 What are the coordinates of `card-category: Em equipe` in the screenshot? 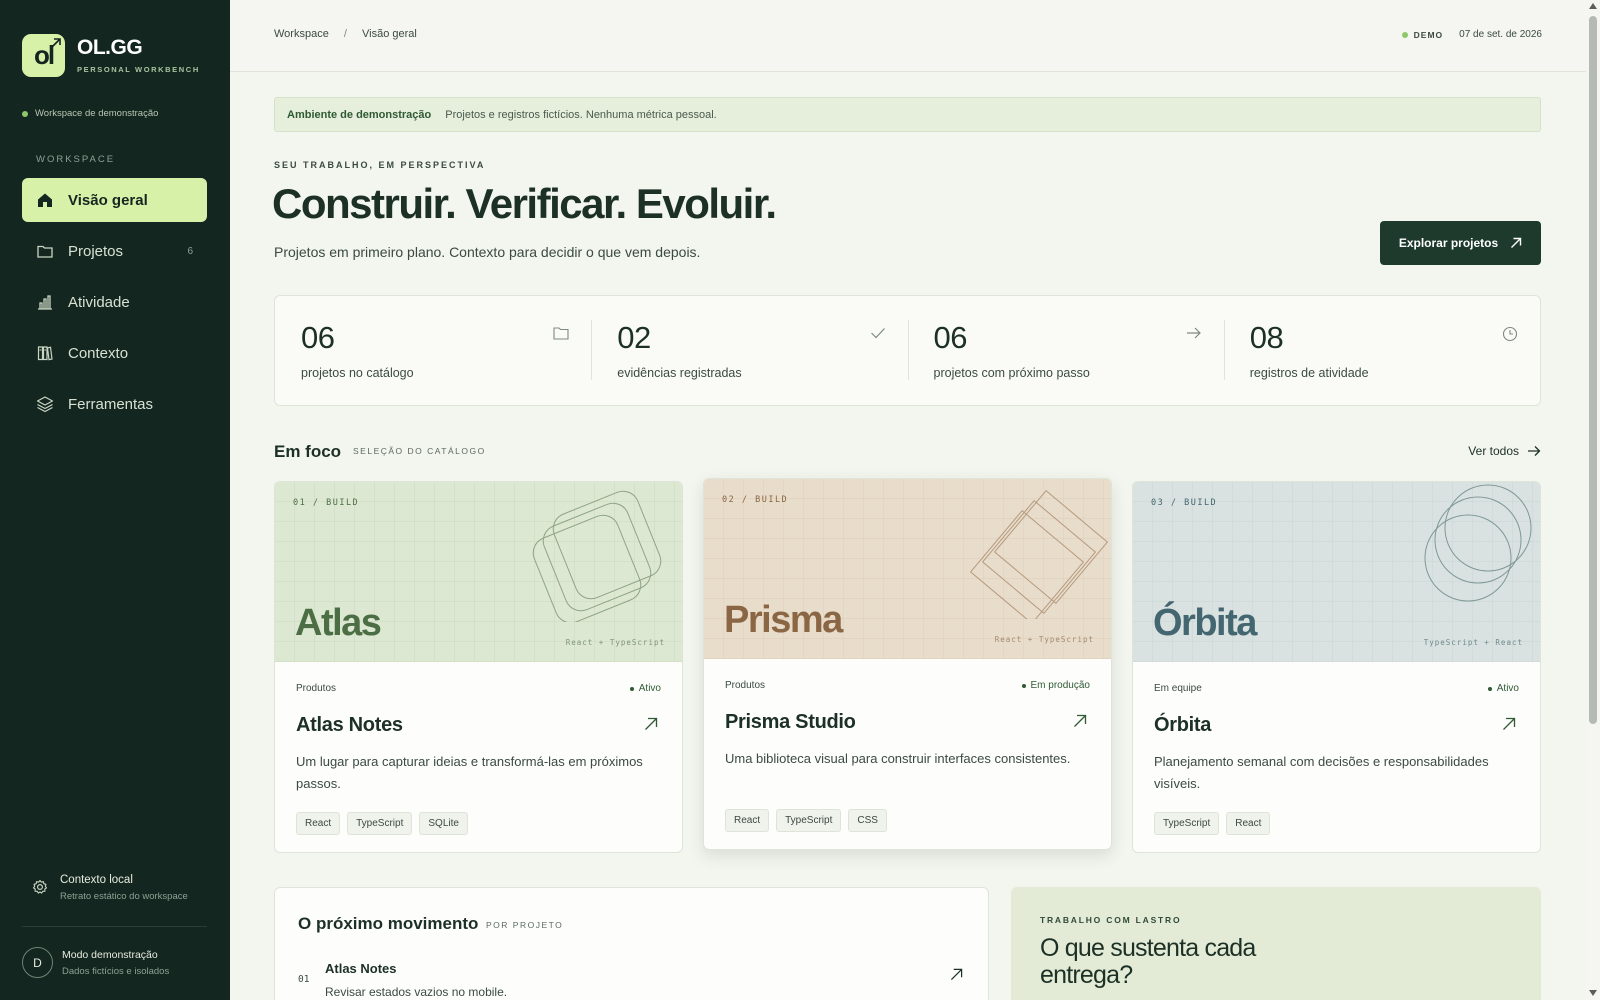 It's located at (1178, 688).